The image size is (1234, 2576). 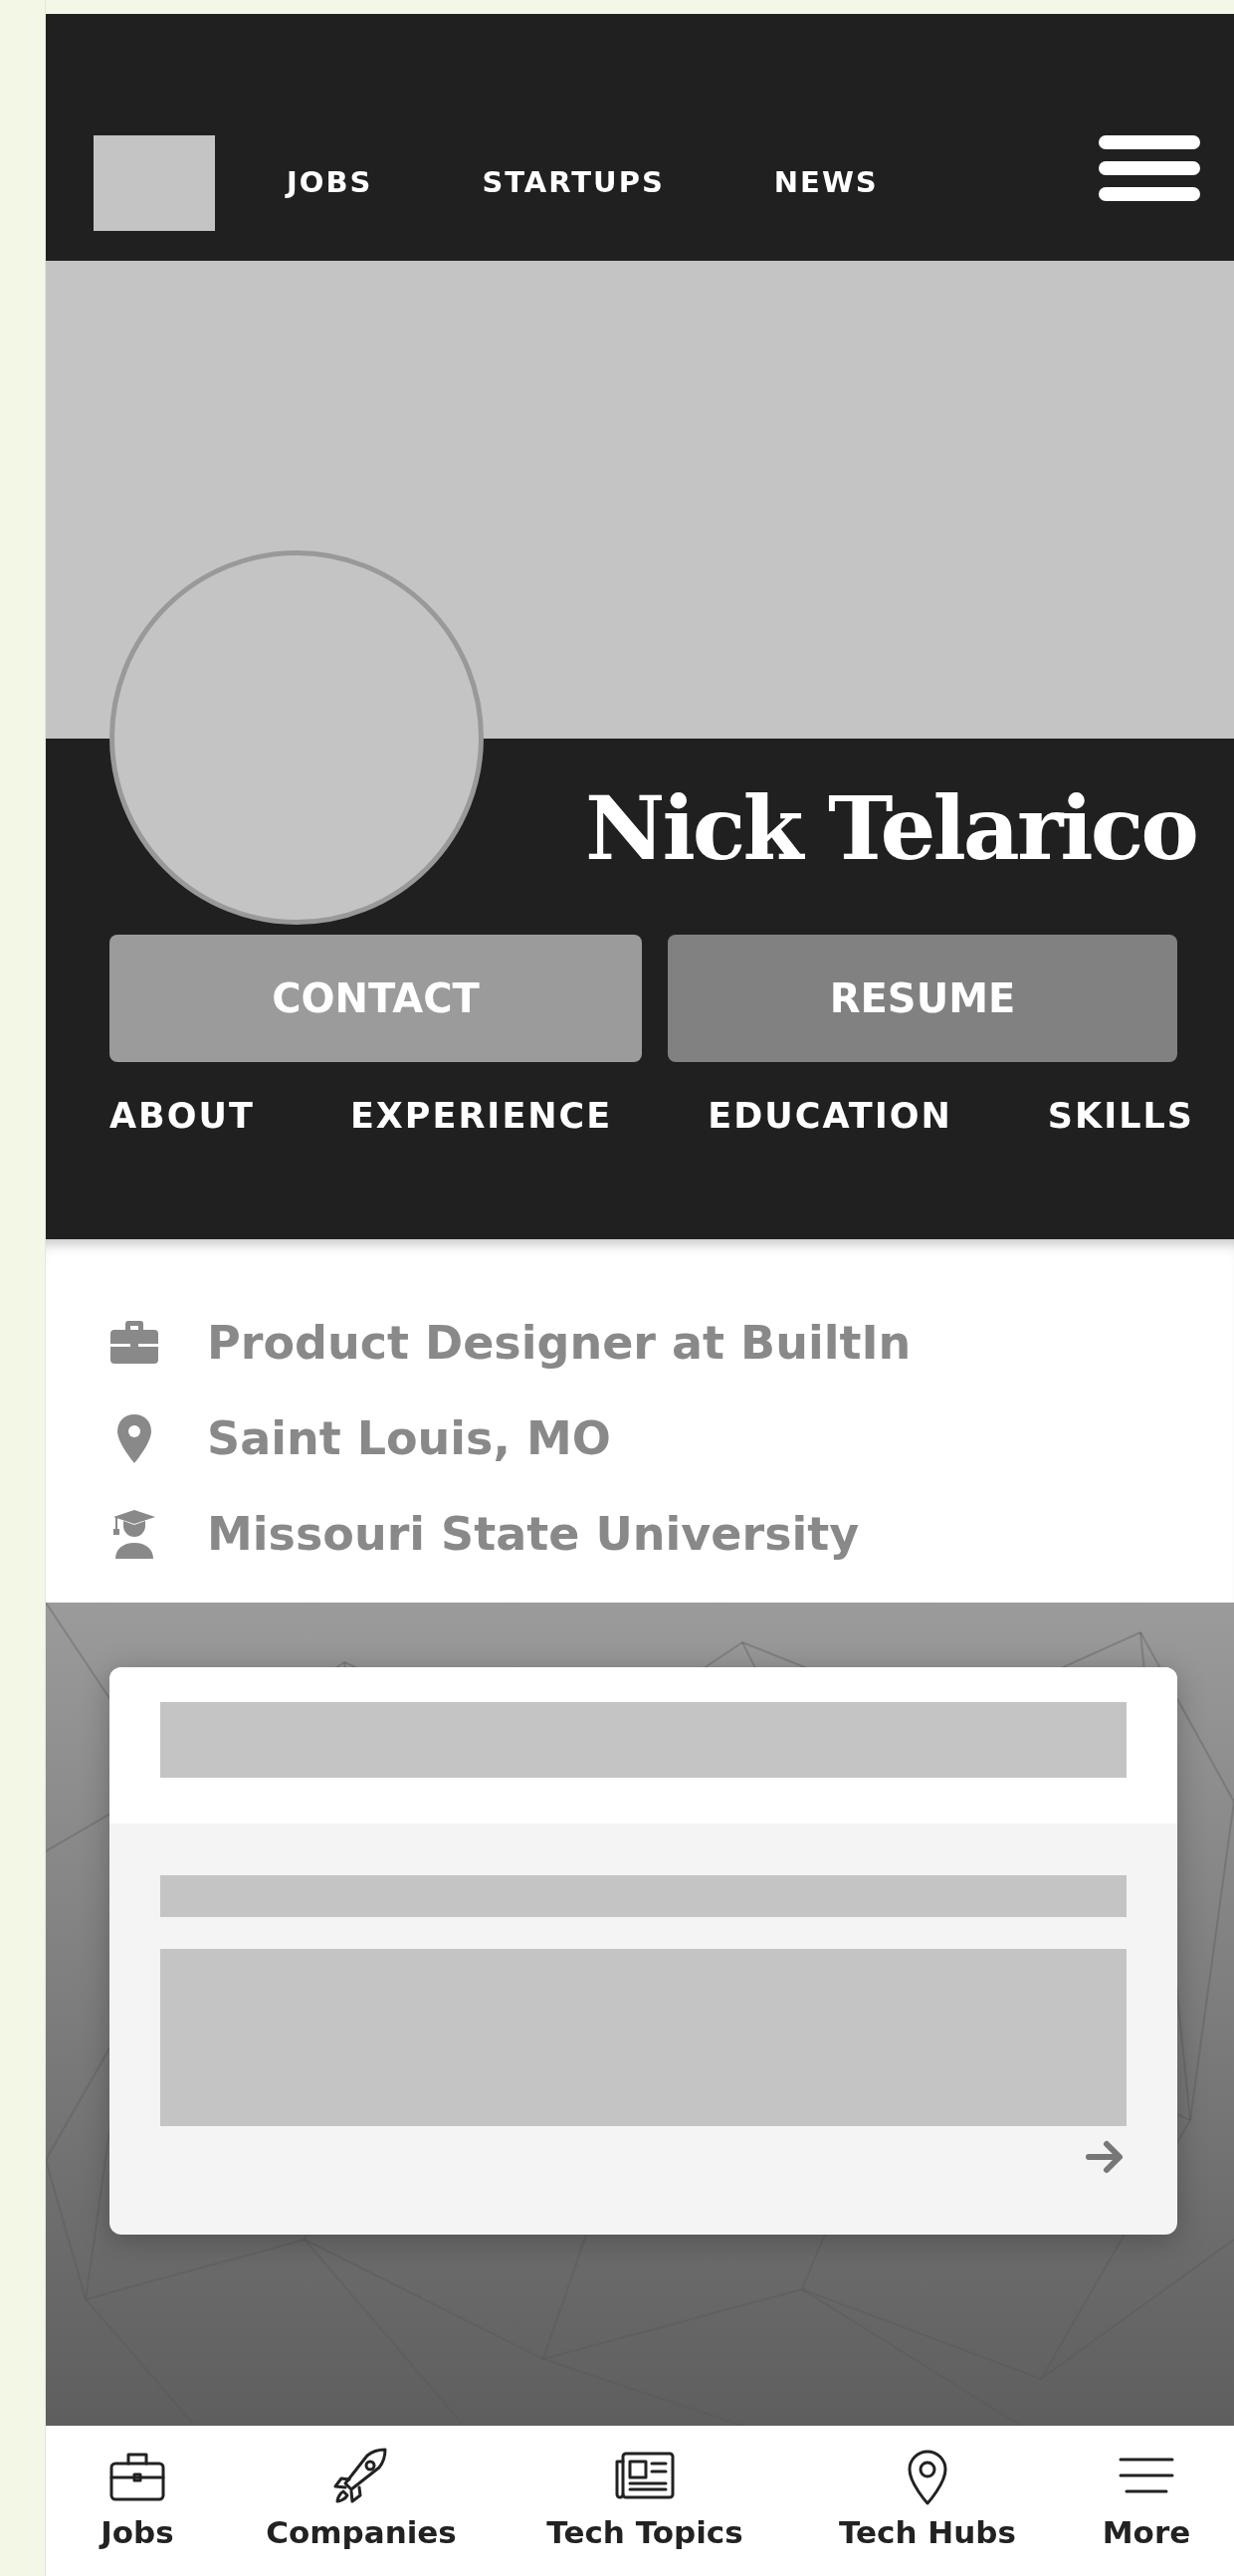 I want to click on detail-text: Saint Louis, MO, so click(x=409, y=1438).